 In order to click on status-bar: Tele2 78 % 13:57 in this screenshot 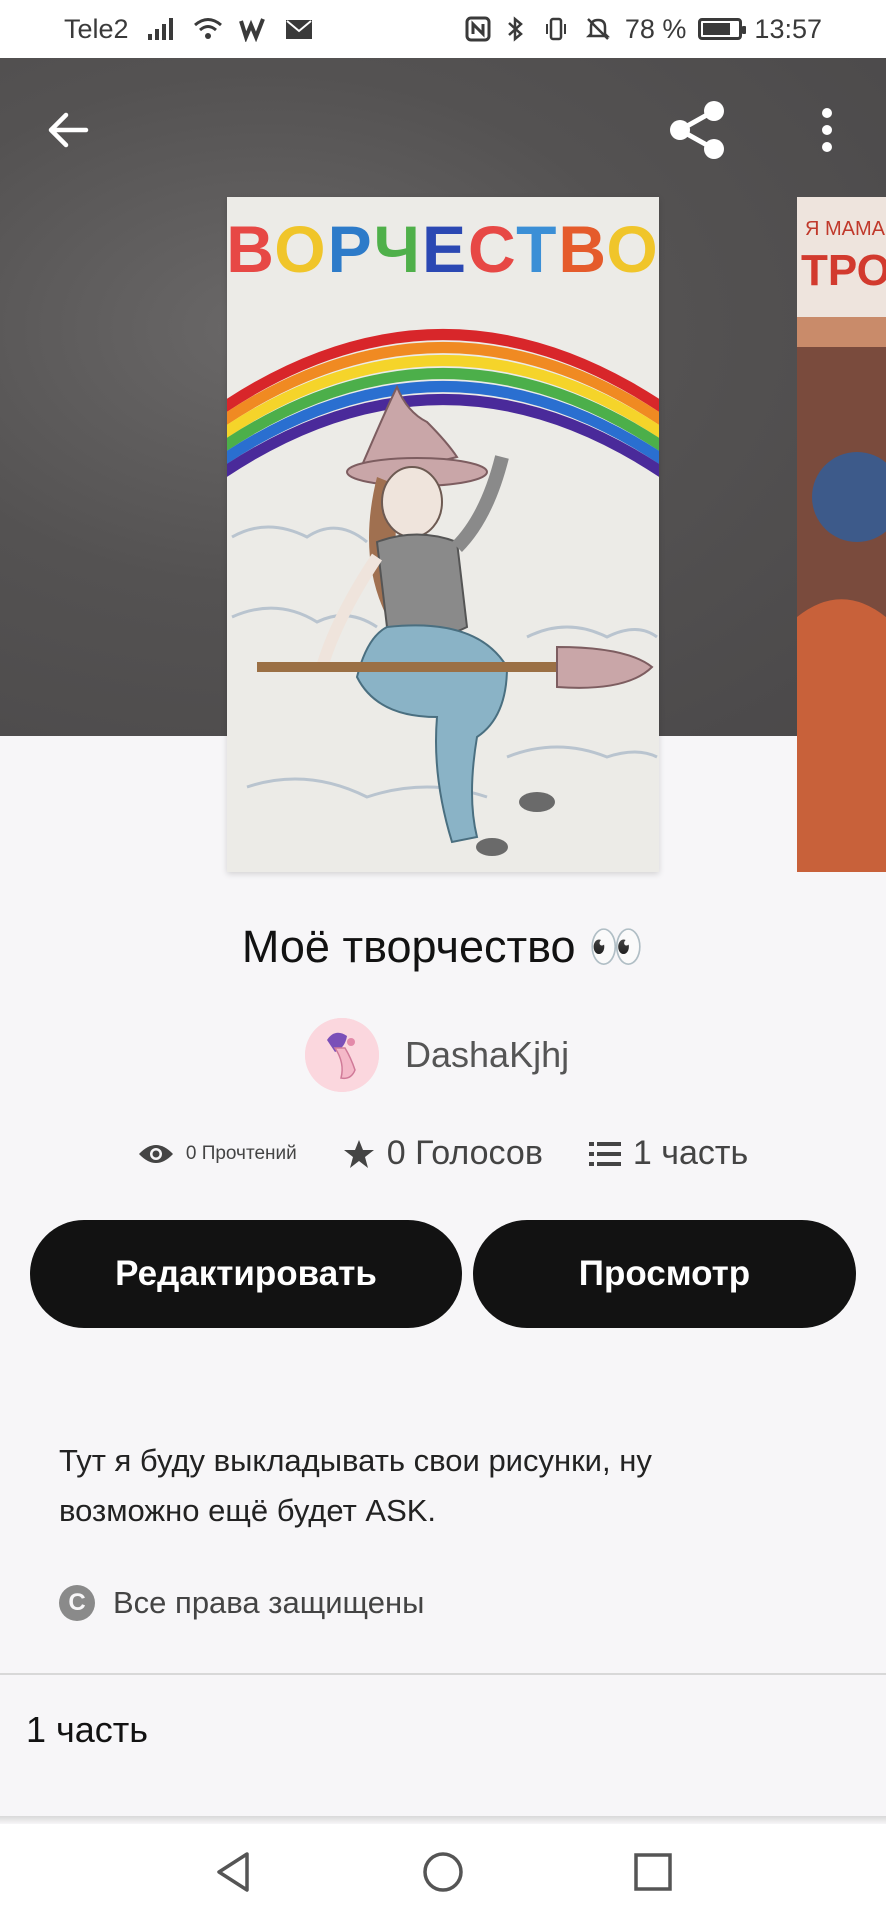, I will do `click(443, 29)`.